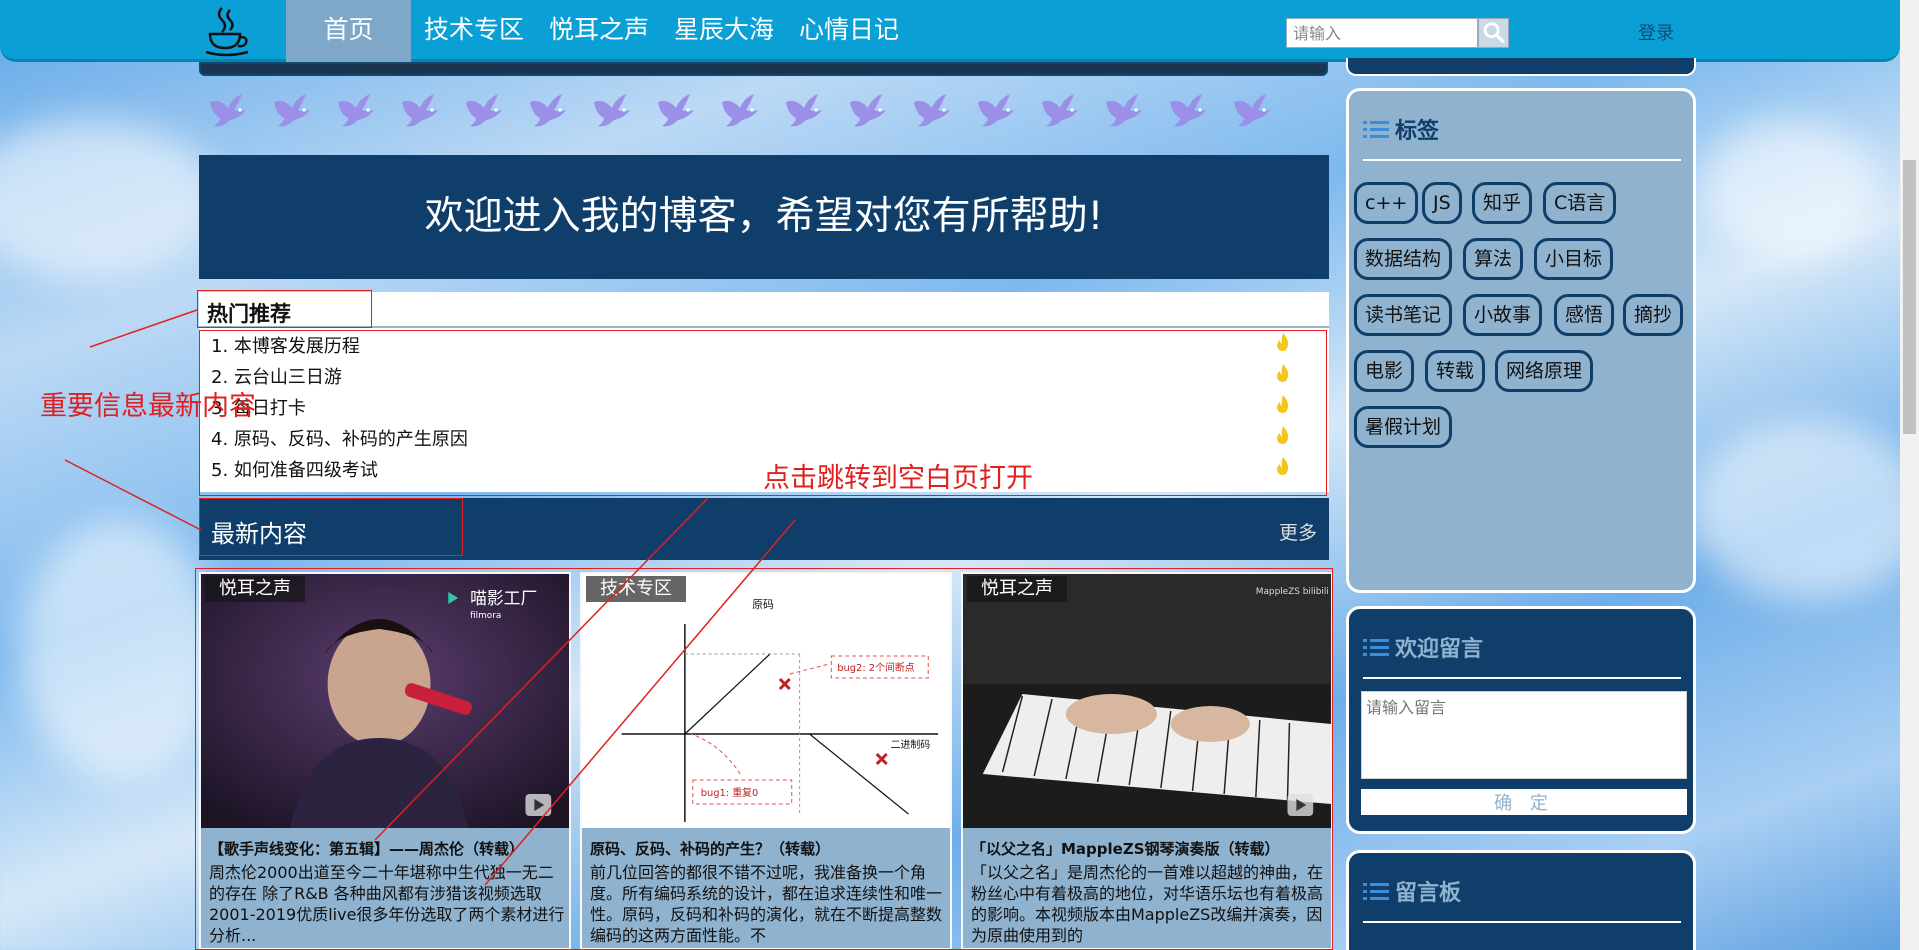  I want to click on scrollbar-track, so click(1909, 475).